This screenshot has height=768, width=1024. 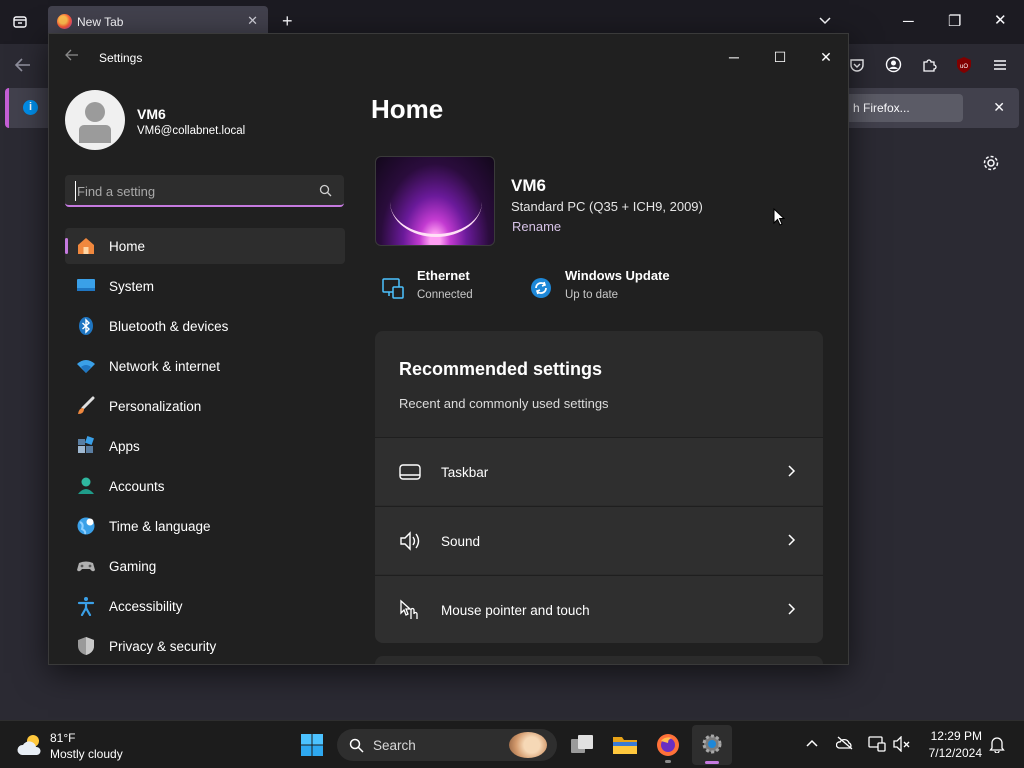 I want to click on clock: 12:29 PM 7/12/2024, so click(x=951, y=744).